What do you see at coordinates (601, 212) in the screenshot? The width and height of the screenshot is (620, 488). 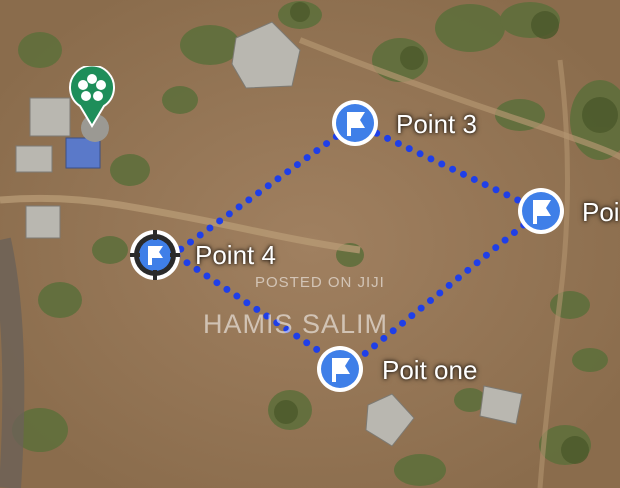 I see `marker-label-point-partial: Poi` at bounding box center [601, 212].